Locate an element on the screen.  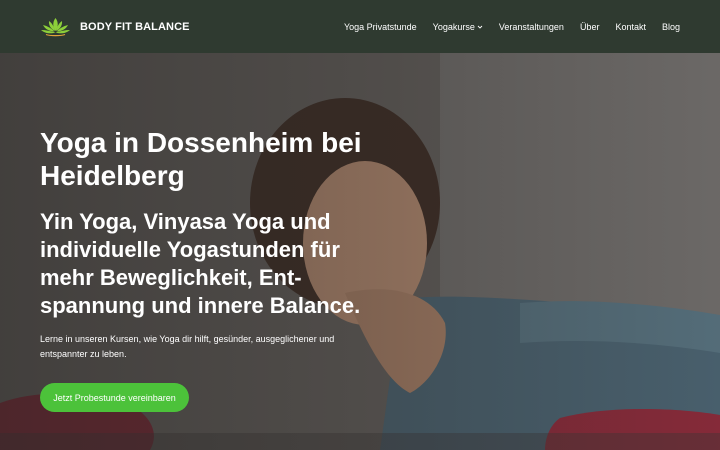
nav-item-label: Veranstaltungen is located at coordinates (531, 26).